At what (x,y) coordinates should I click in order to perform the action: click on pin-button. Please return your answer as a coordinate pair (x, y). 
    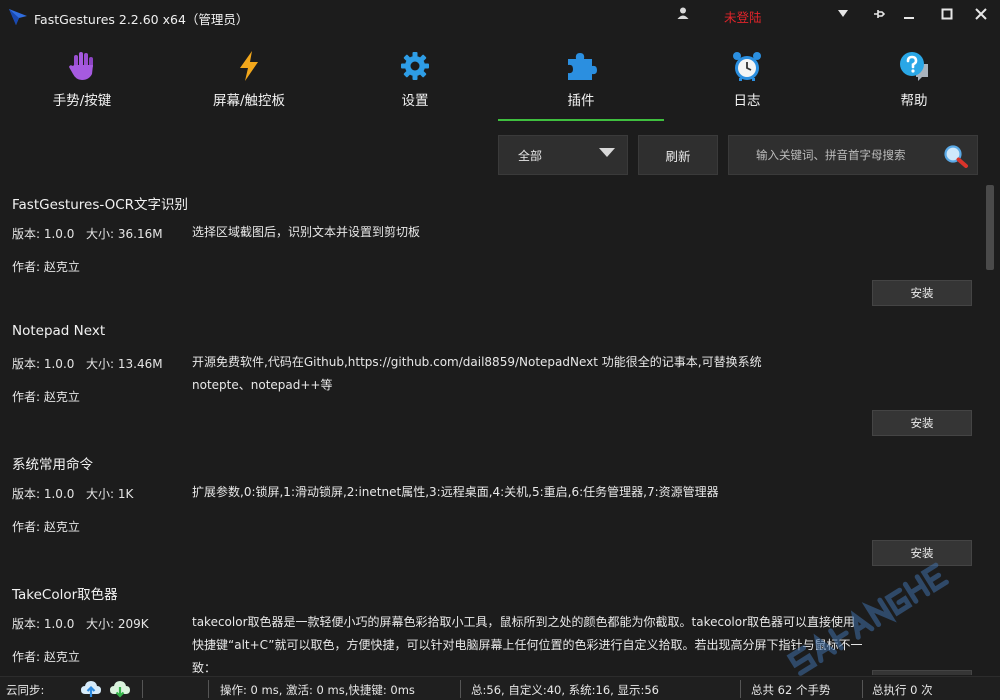
    Looking at the image, I should click on (879, 14).